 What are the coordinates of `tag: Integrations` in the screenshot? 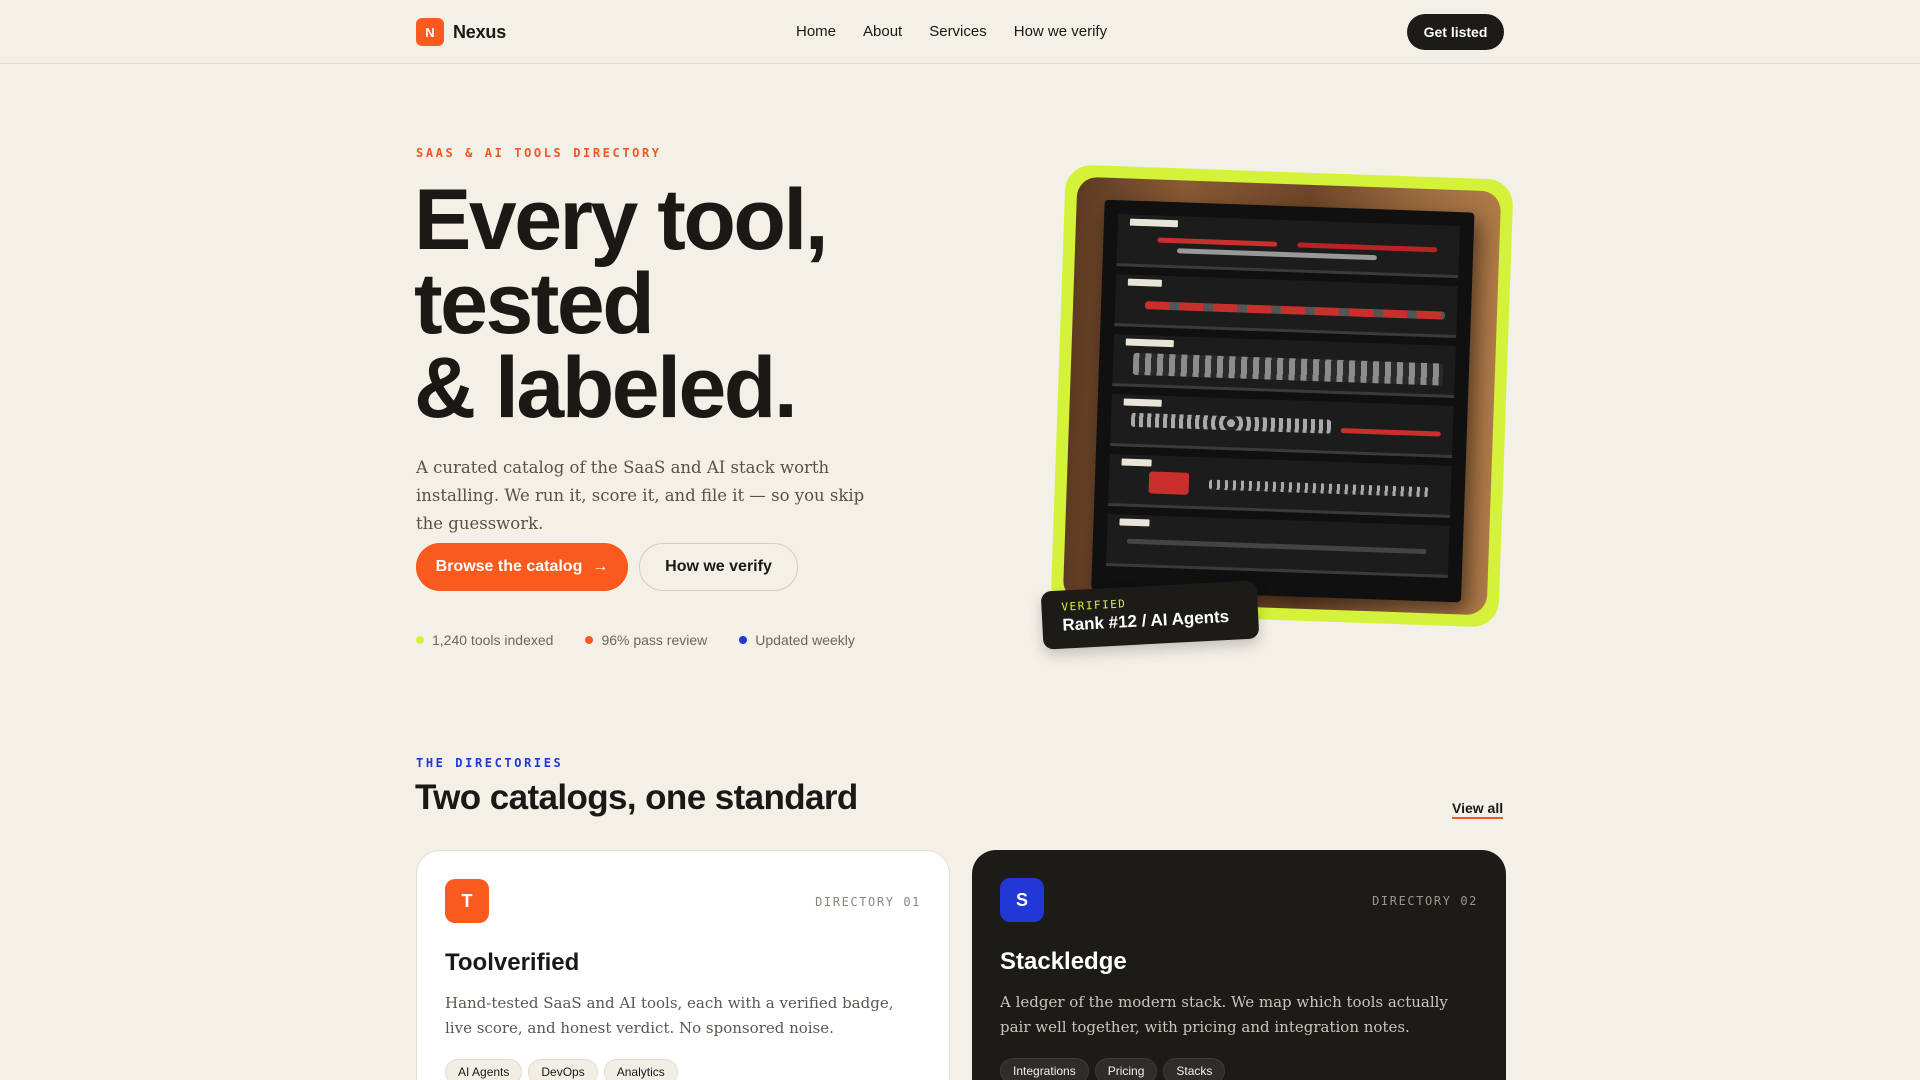 It's located at (1044, 1069).